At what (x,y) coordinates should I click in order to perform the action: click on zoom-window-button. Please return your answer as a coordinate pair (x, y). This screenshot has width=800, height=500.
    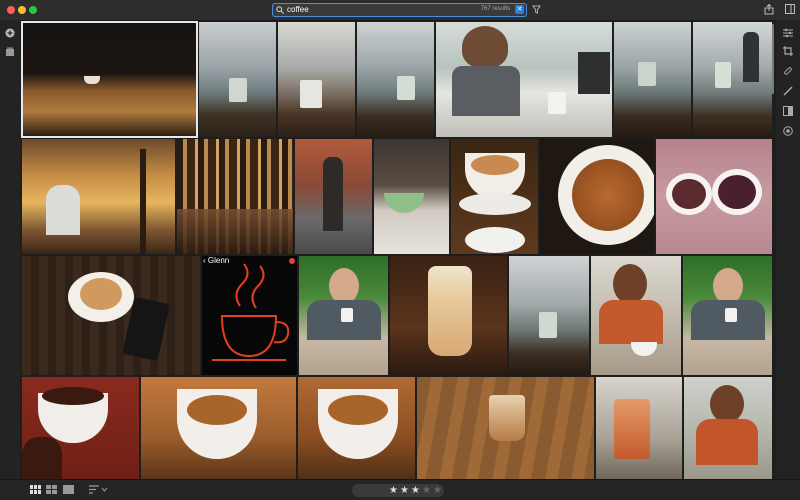
    Looking at the image, I should click on (33, 10).